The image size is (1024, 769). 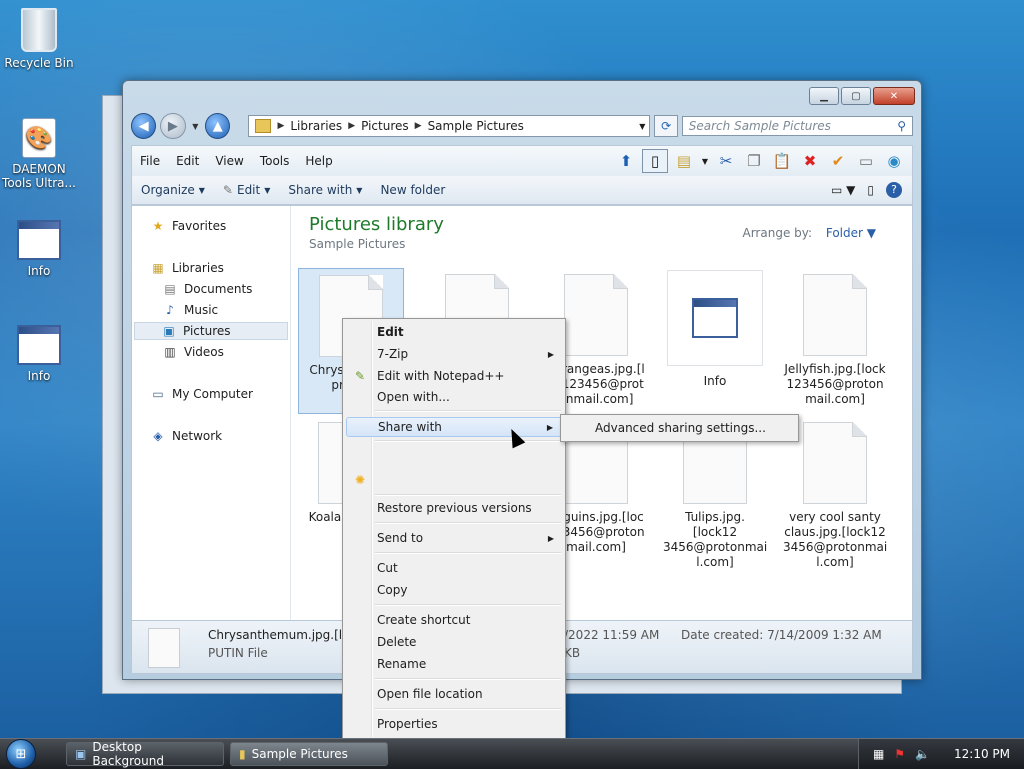 What do you see at coordinates (754, 161) in the screenshot?
I see `copy-icon: ❐` at bounding box center [754, 161].